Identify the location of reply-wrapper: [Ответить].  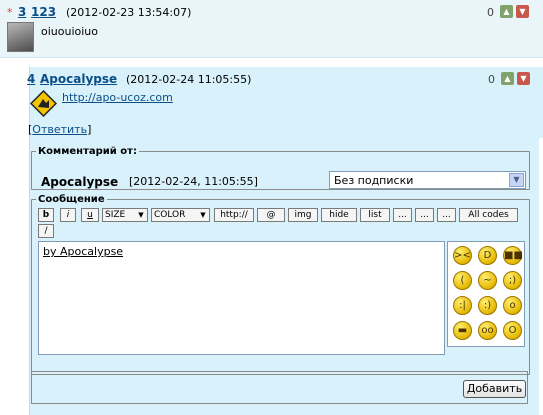
(60, 129).